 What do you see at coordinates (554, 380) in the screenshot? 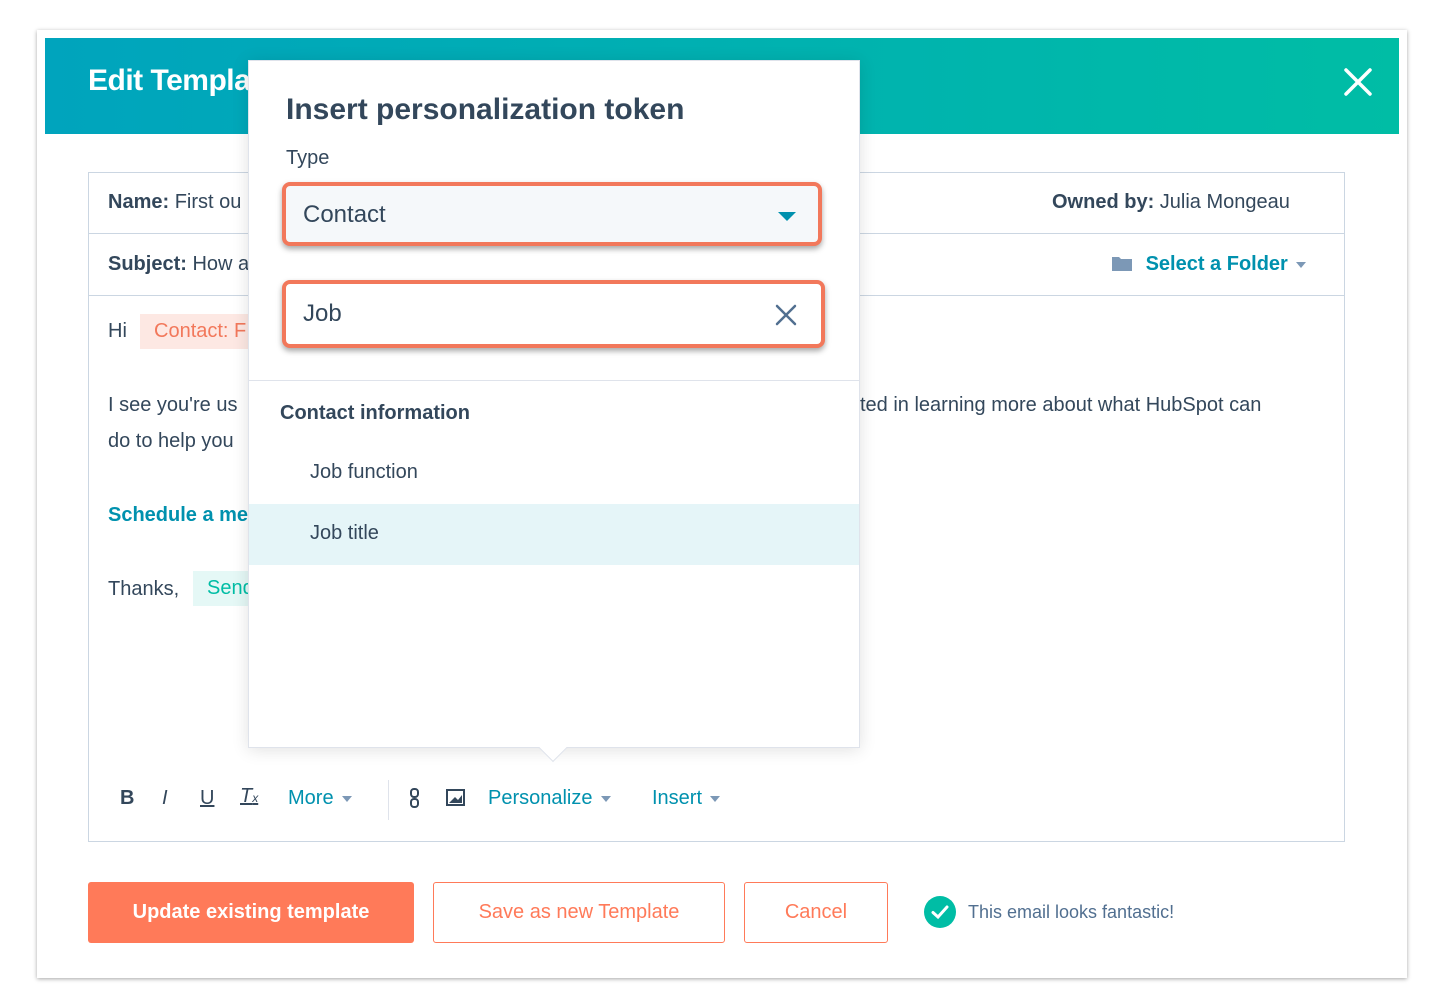
I see `popover-divider` at bounding box center [554, 380].